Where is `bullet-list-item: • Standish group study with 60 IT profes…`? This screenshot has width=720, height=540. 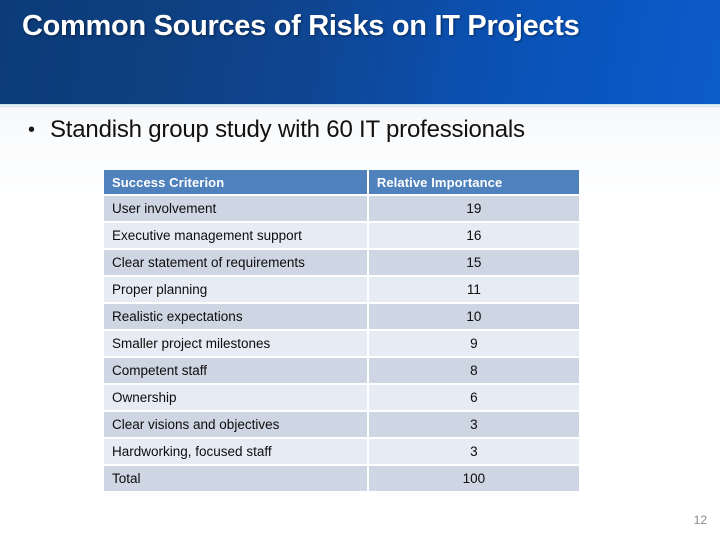 bullet-list-item: • Standish group study with 60 IT profes… is located at coordinates (276, 130).